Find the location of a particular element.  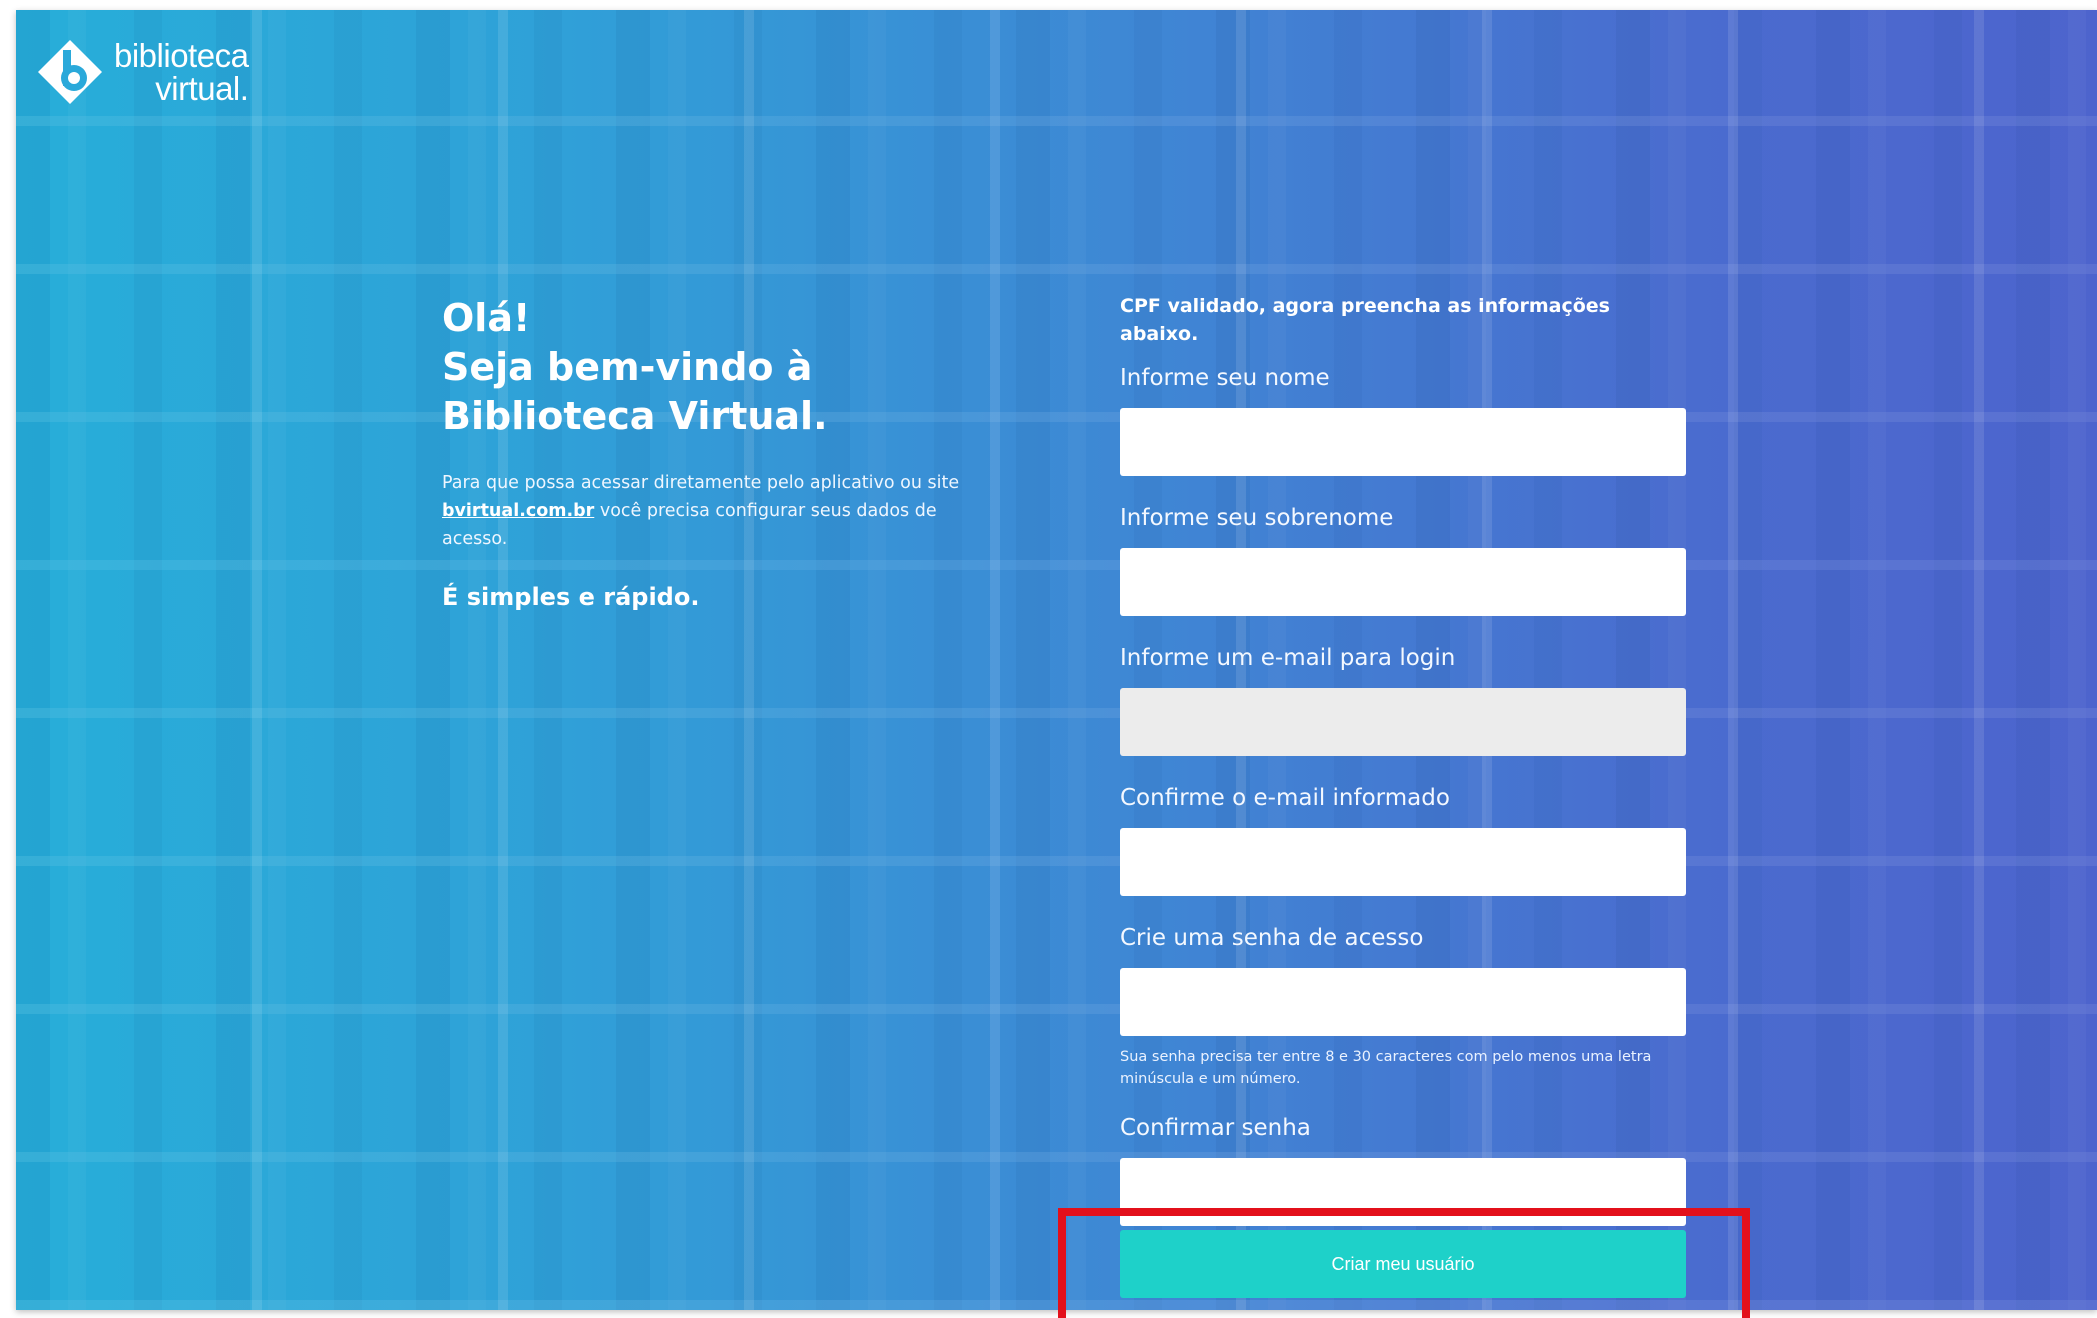

site-link: bvirtual.com.br is located at coordinates (518, 511).